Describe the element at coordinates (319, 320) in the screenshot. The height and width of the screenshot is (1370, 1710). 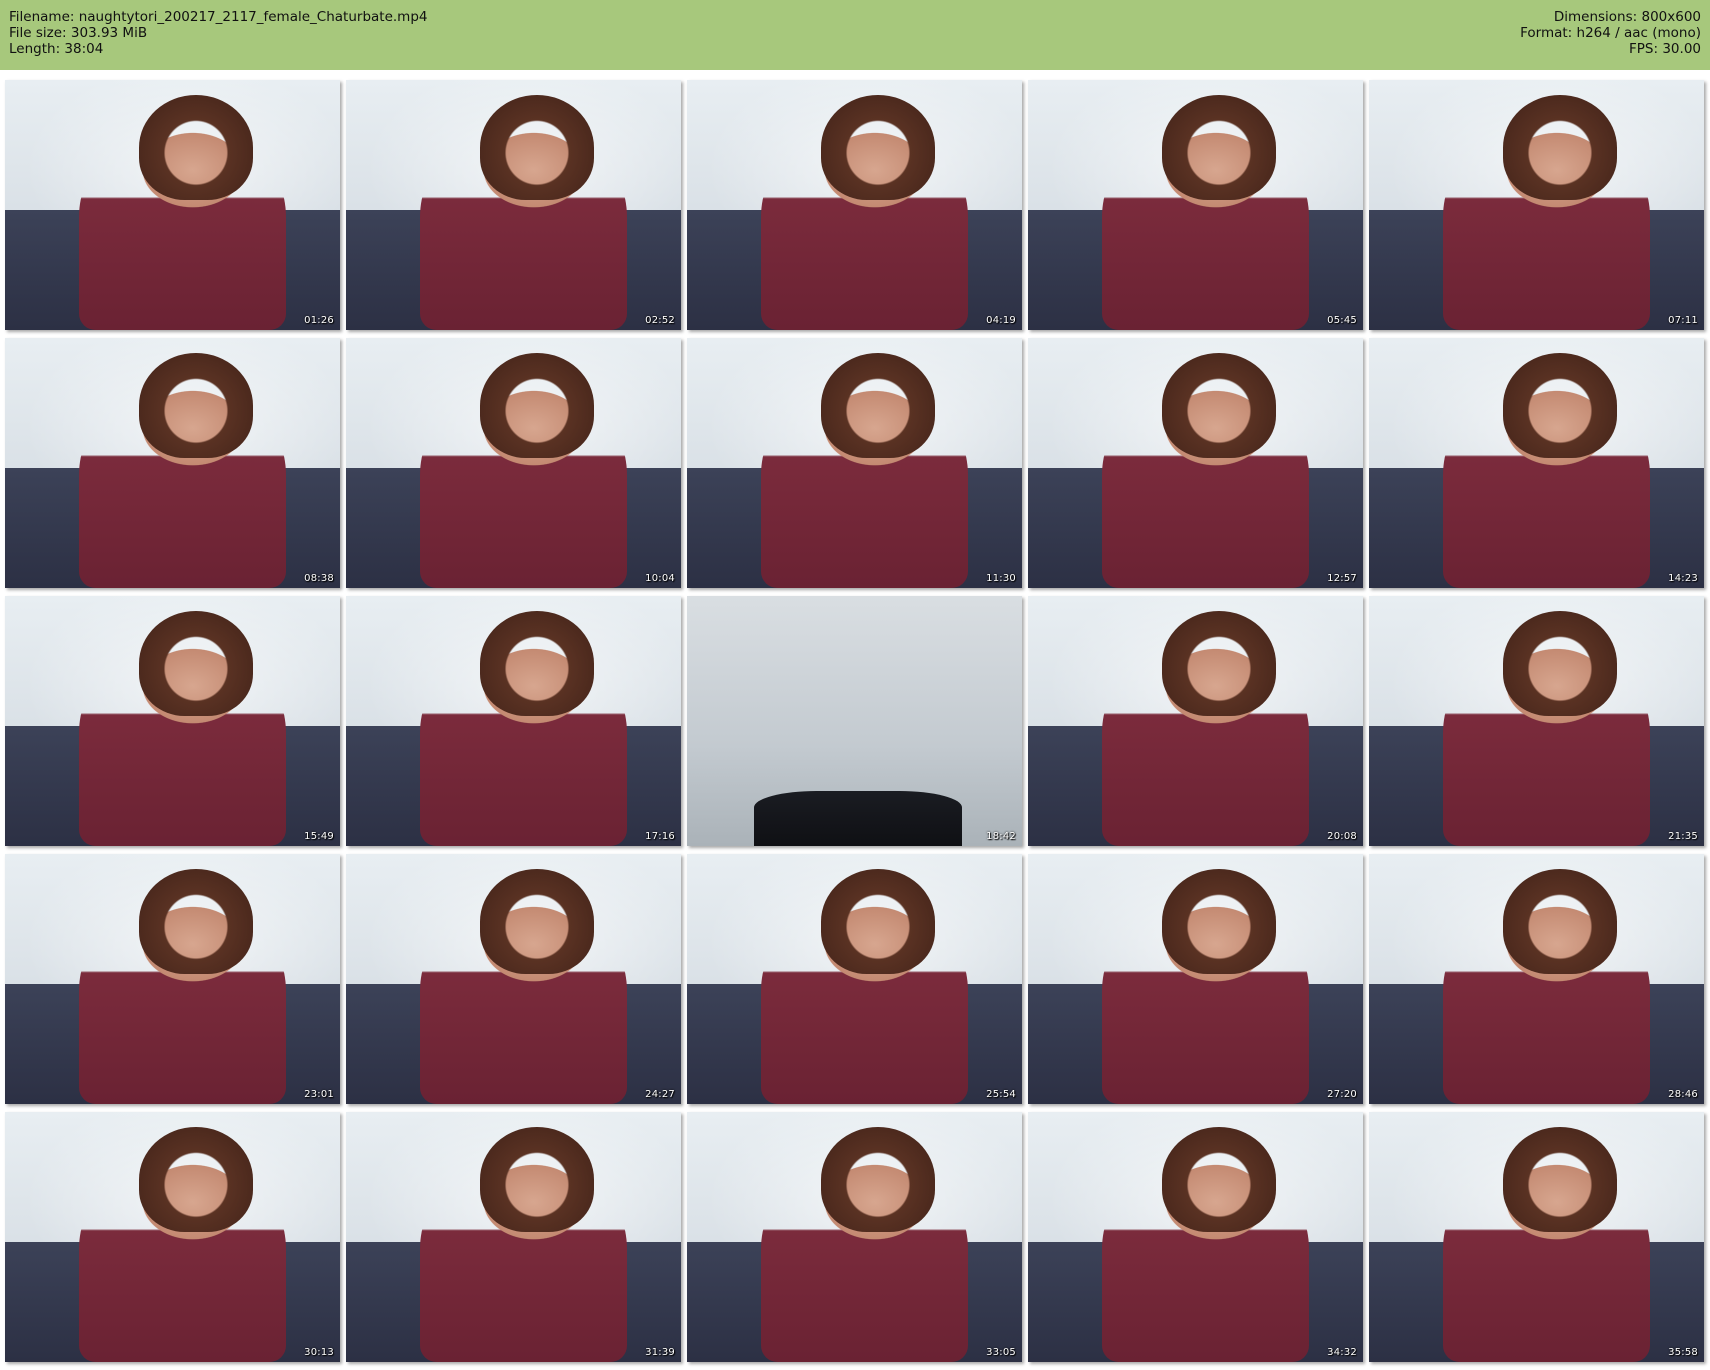
I see `frame-timestamp: 01:26` at that location.